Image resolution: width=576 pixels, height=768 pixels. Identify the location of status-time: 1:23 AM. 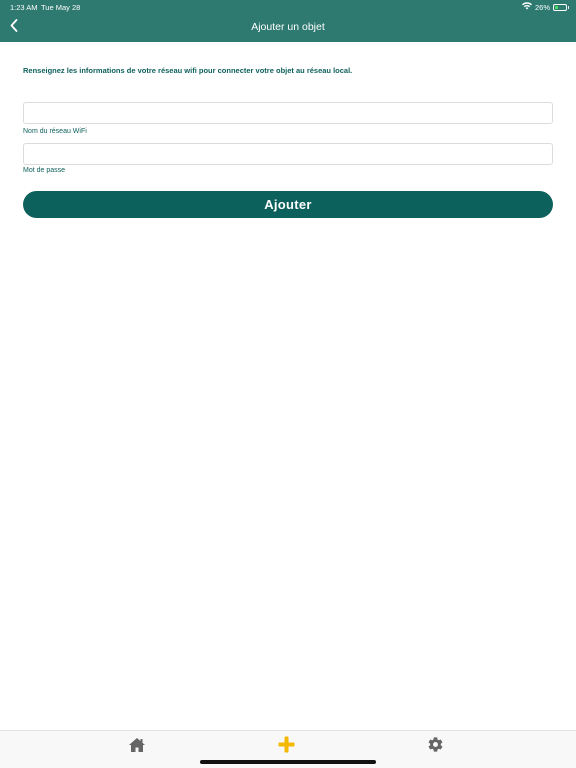
(24, 7).